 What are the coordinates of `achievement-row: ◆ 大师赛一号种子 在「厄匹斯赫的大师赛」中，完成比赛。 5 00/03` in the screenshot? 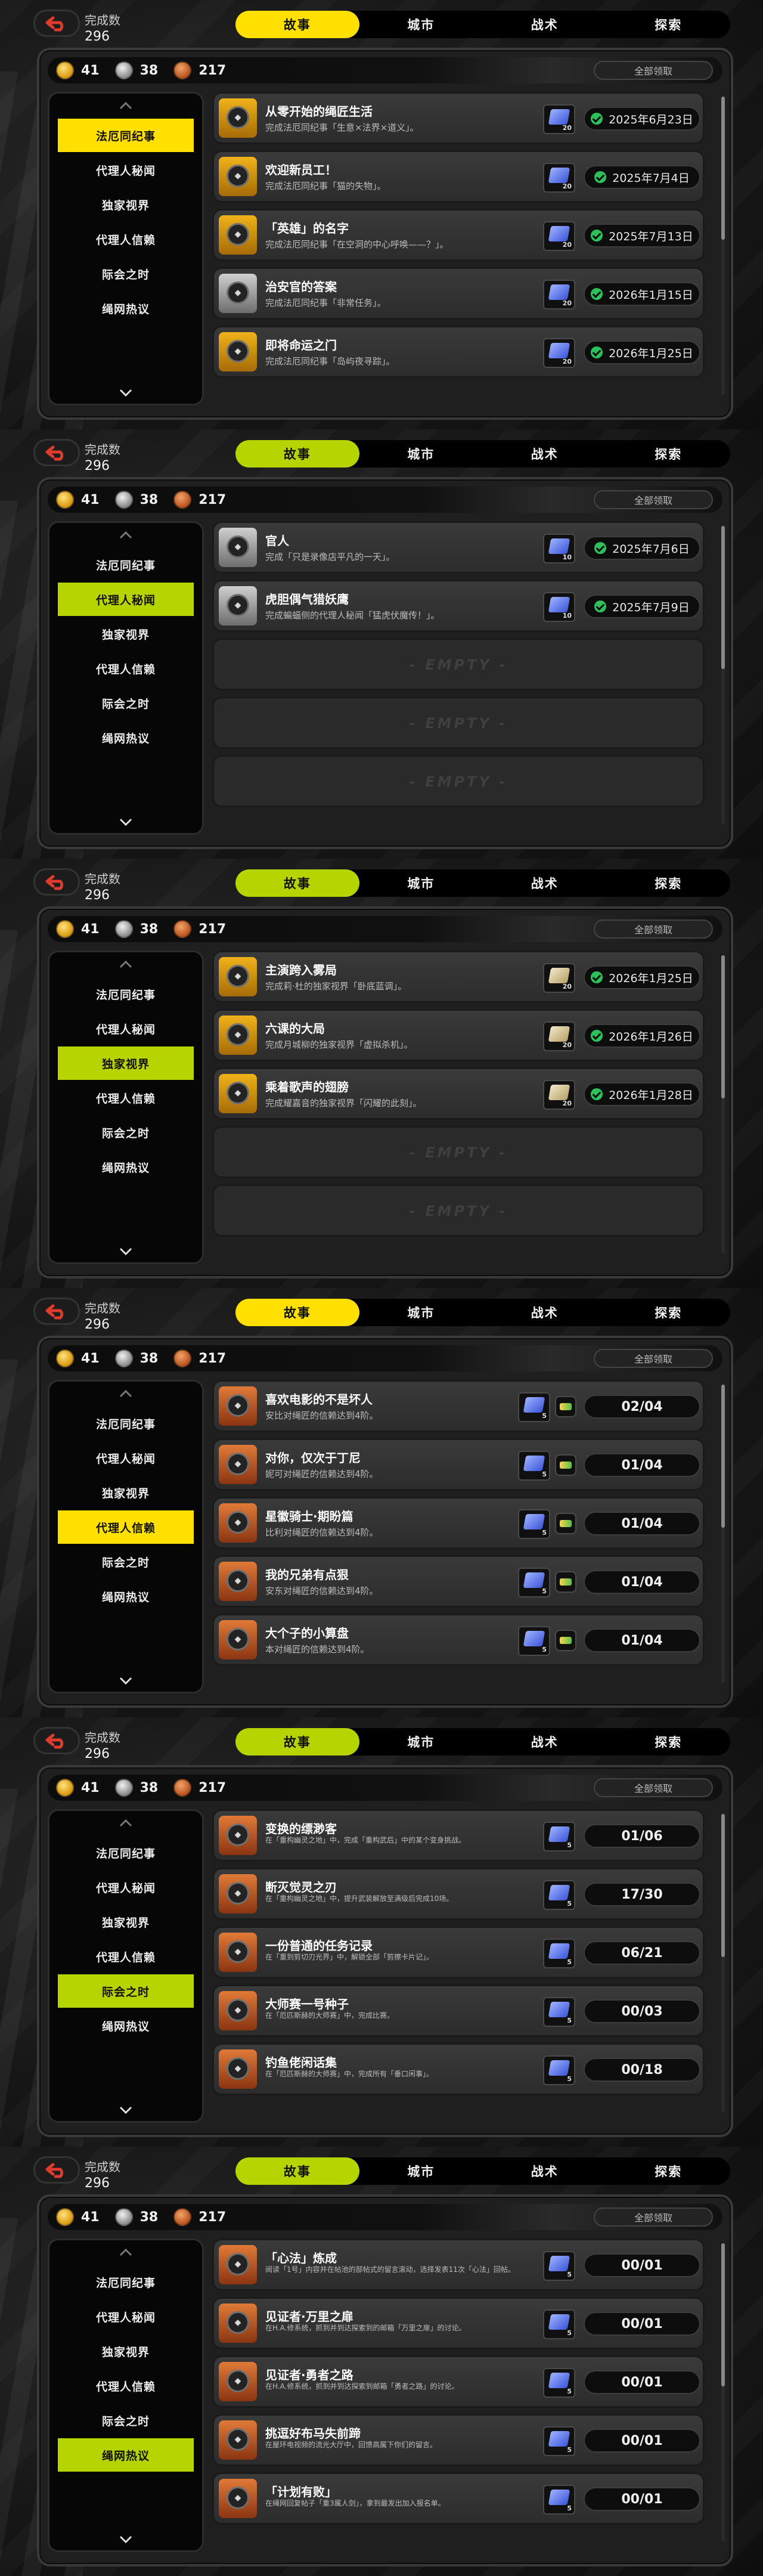 It's located at (458, 2011).